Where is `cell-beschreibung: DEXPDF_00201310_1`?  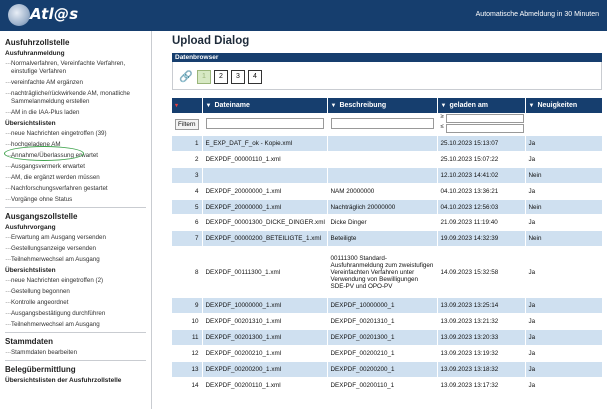 cell-beschreibung: DEXPDF_00201310_1 is located at coordinates (382, 322).